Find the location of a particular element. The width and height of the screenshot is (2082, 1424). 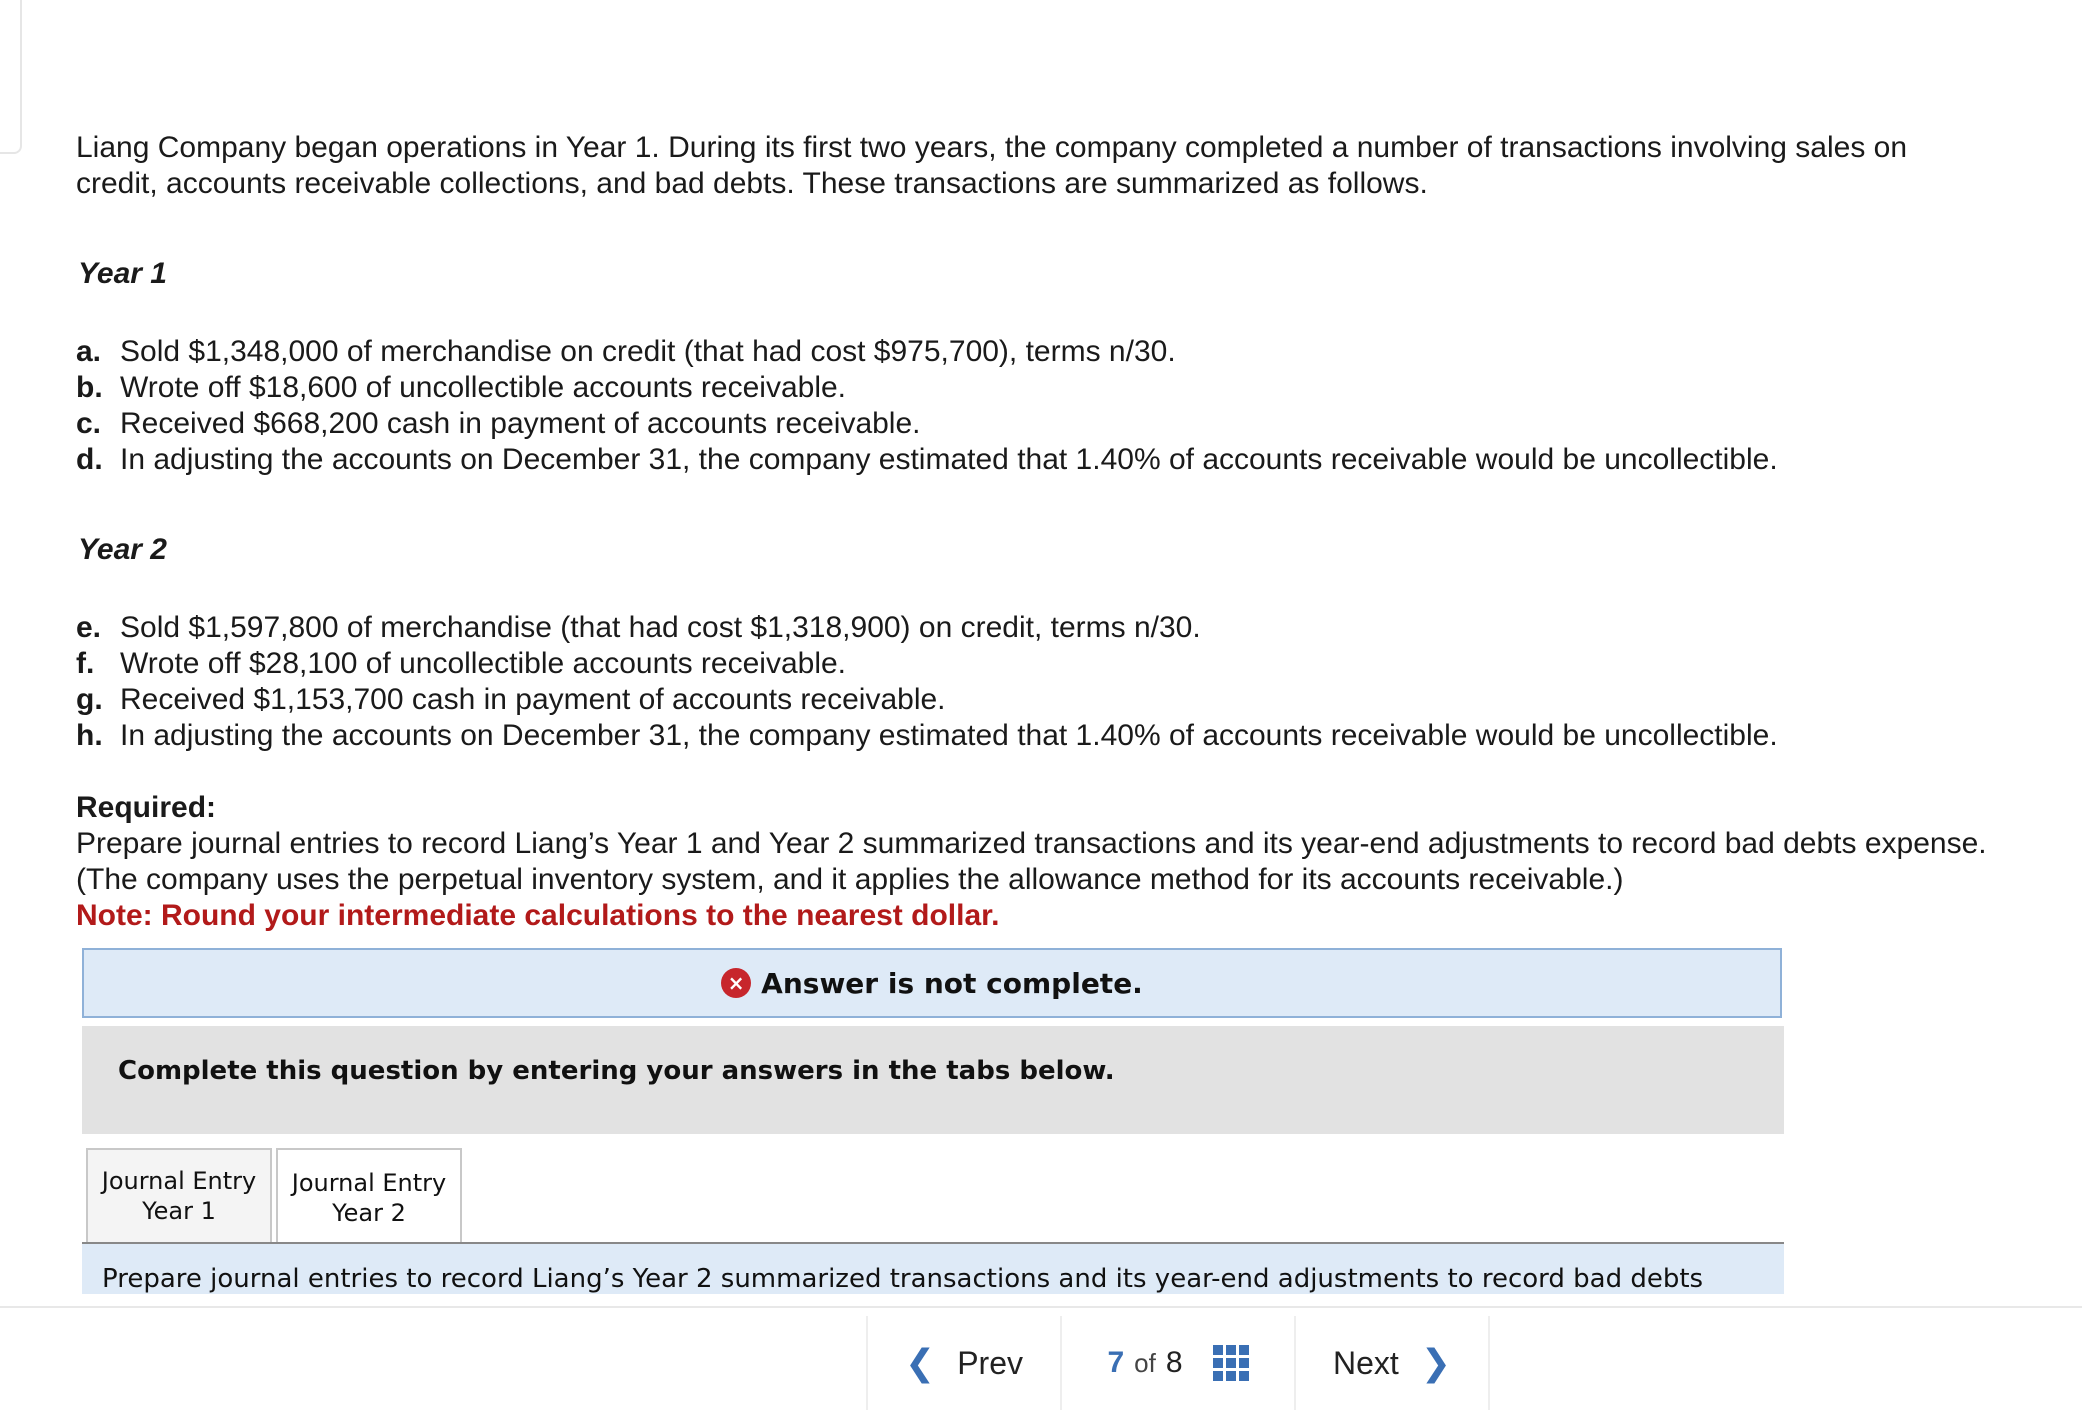

tab-journal-entry-year-2: Journal Entry Year 2 is located at coordinates (369, 1197).